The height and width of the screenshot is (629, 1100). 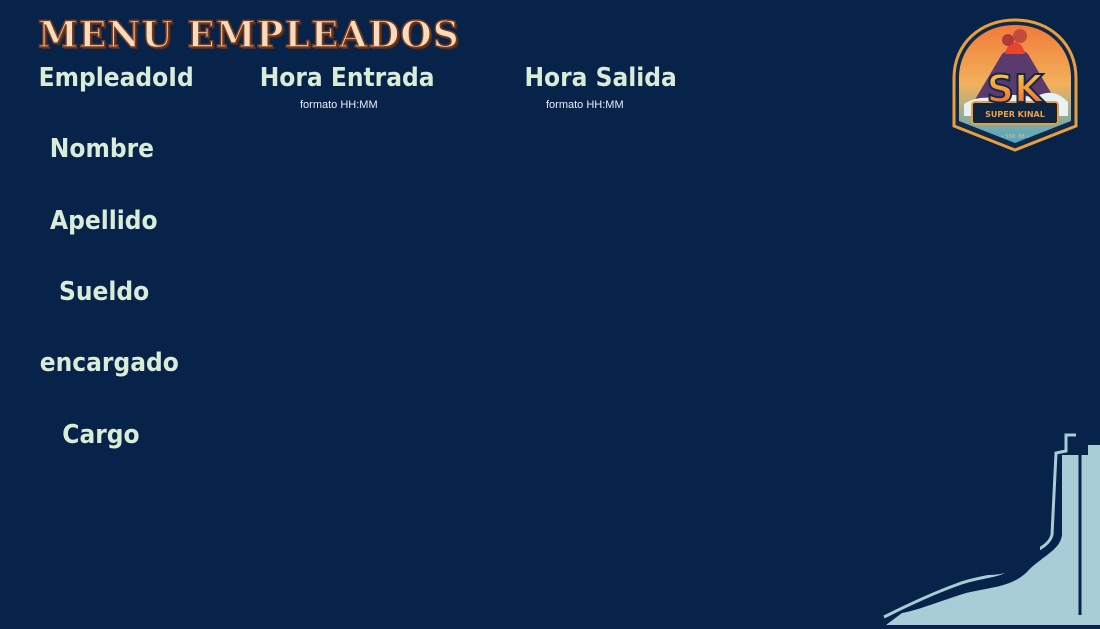 What do you see at coordinates (339, 105) in the screenshot?
I see `hint-hora-entrada: formato HH:MM` at bounding box center [339, 105].